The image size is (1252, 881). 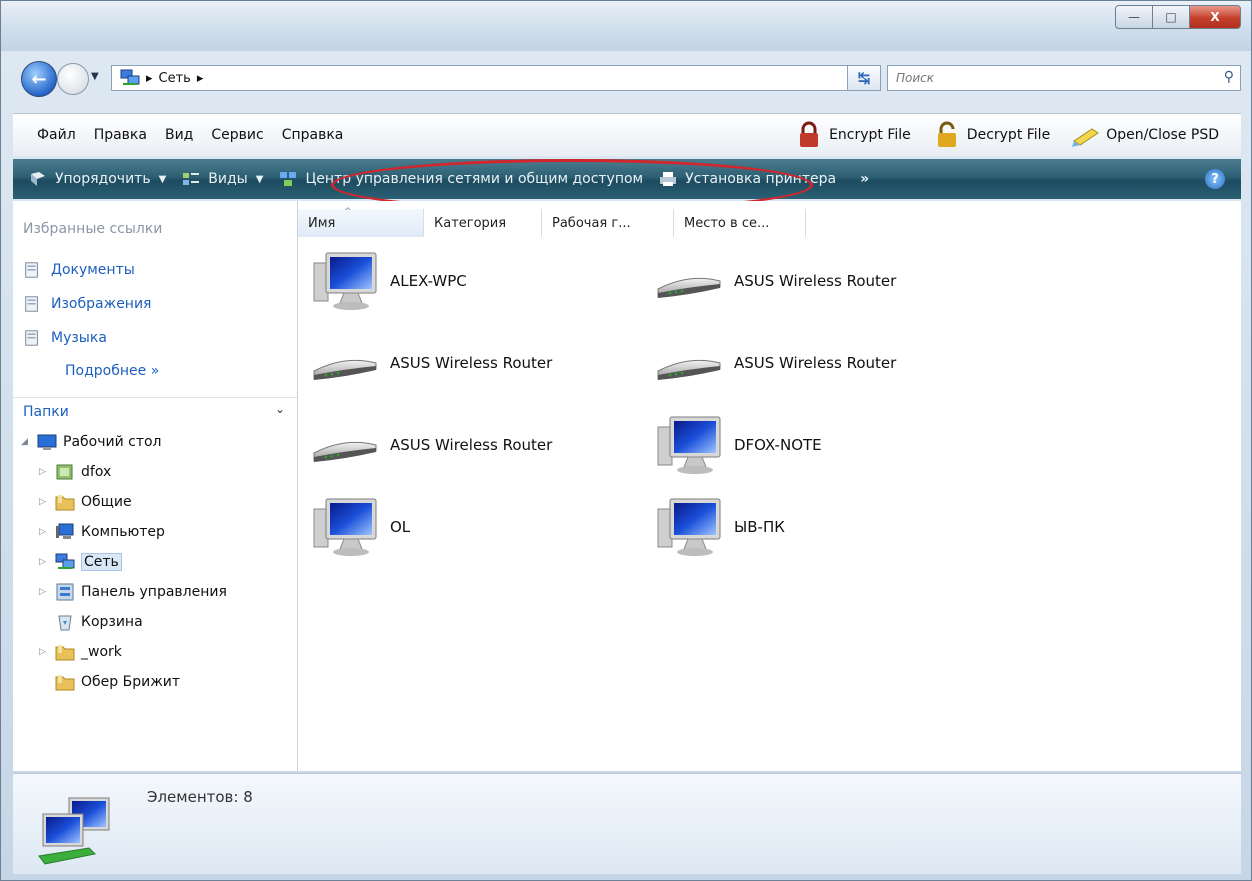 What do you see at coordinates (27, 442) in the screenshot?
I see `collapse-icon: ◢` at bounding box center [27, 442].